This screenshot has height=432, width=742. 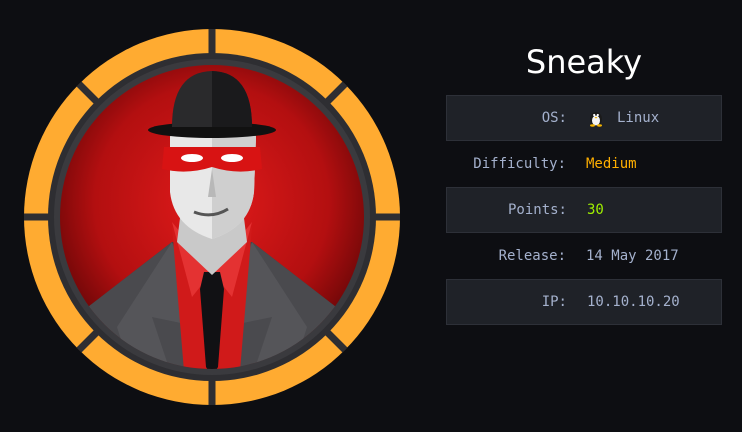 What do you see at coordinates (611, 164) in the screenshot?
I see `difficulty-value: Medium` at bounding box center [611, 164].